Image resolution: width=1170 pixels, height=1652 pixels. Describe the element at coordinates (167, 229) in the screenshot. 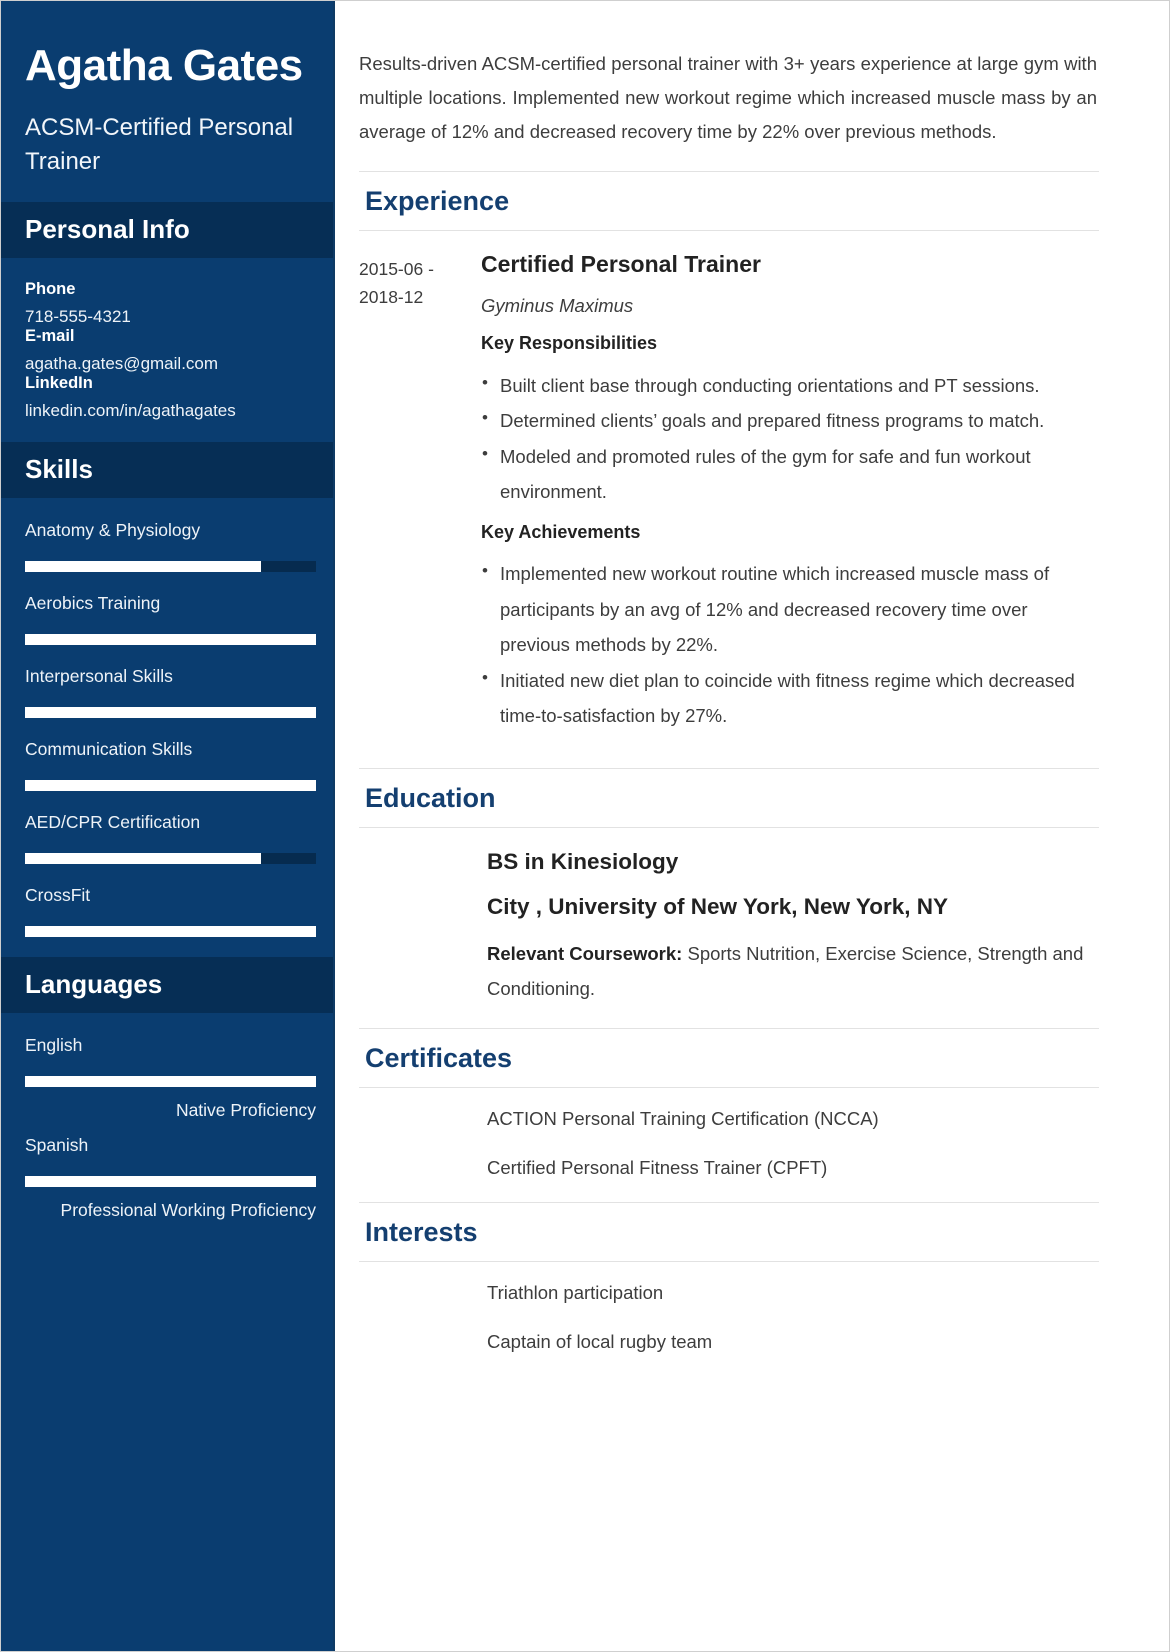

I see `personal-info-heading: Personal Info` at that location.